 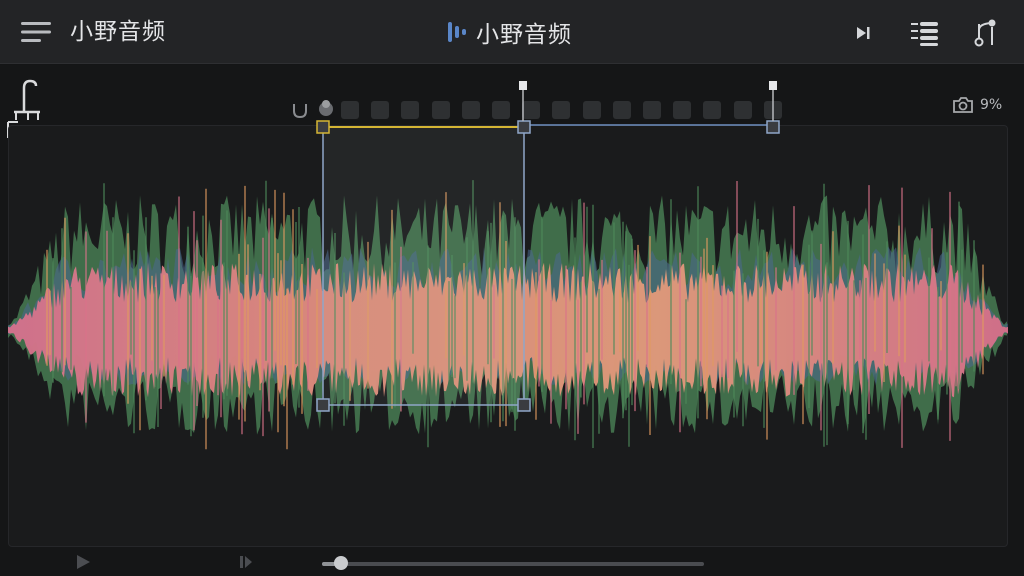 What do you see at coordinates (323, 127) in the screenshot?
I see `selection-handle-top-left` at bounding box center [323, 127].